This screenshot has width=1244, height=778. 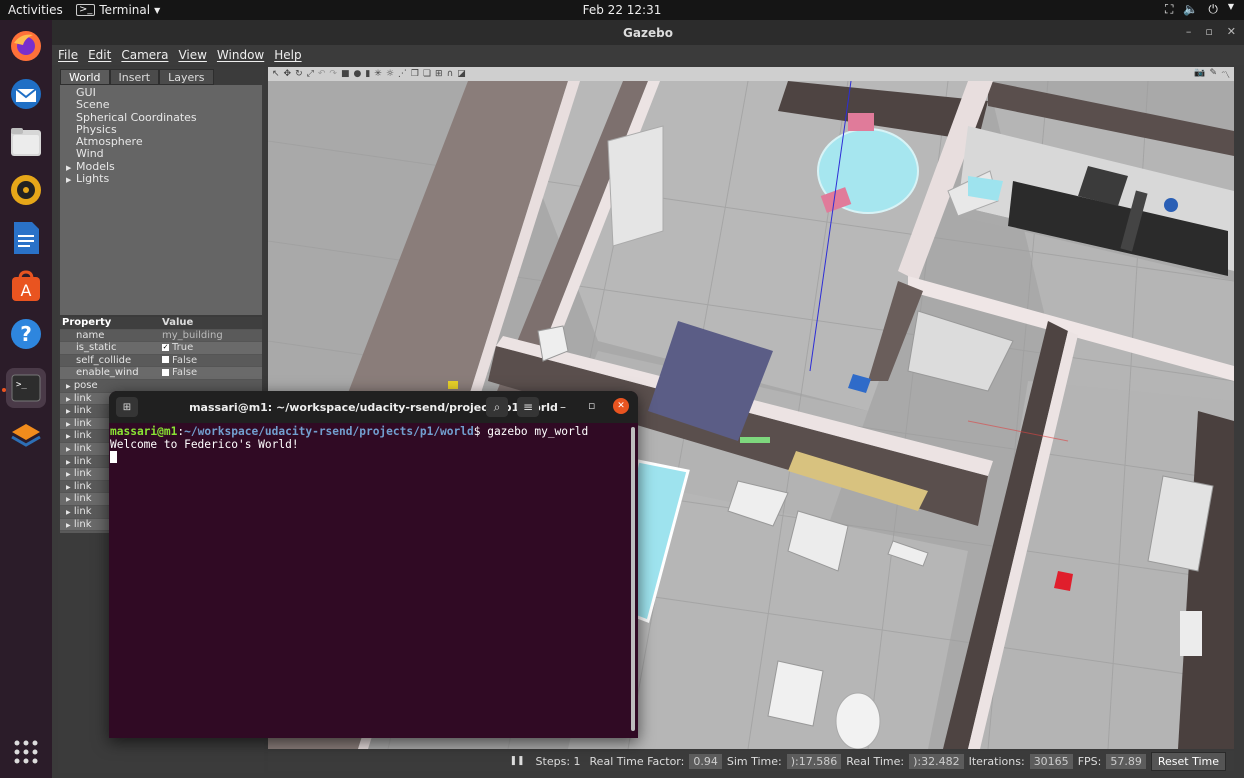 What do you see at coordinates (134, 77) in the screenshot?
I see `tab-insert: Insert` at bounding box center [134, 77].